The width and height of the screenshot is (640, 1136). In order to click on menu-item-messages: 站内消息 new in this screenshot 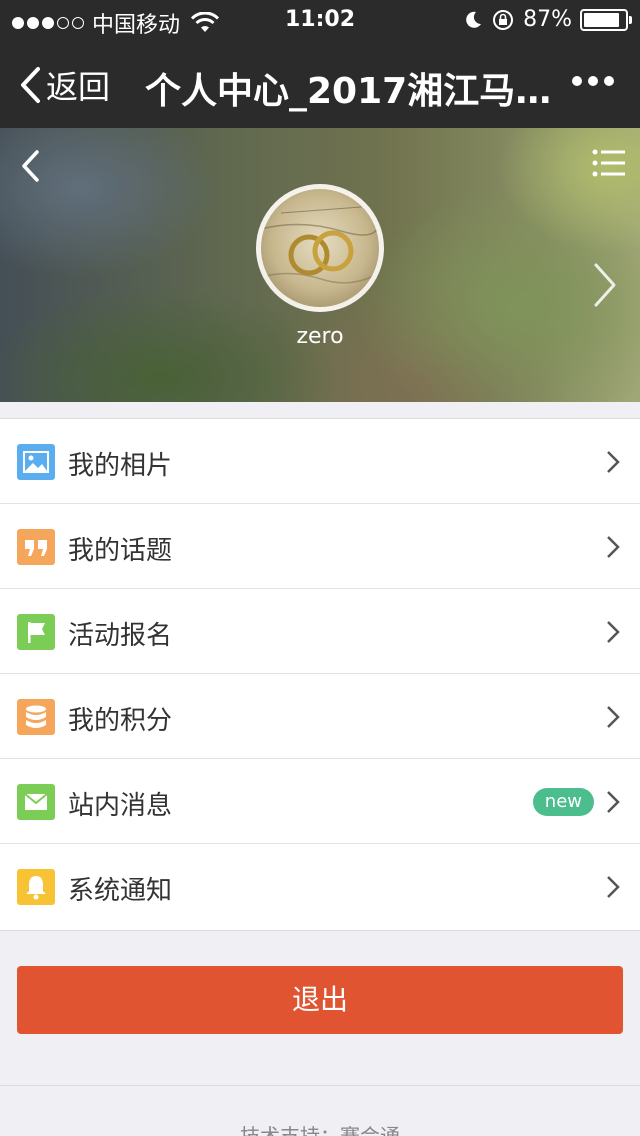, I will do `click(320, 801)`.